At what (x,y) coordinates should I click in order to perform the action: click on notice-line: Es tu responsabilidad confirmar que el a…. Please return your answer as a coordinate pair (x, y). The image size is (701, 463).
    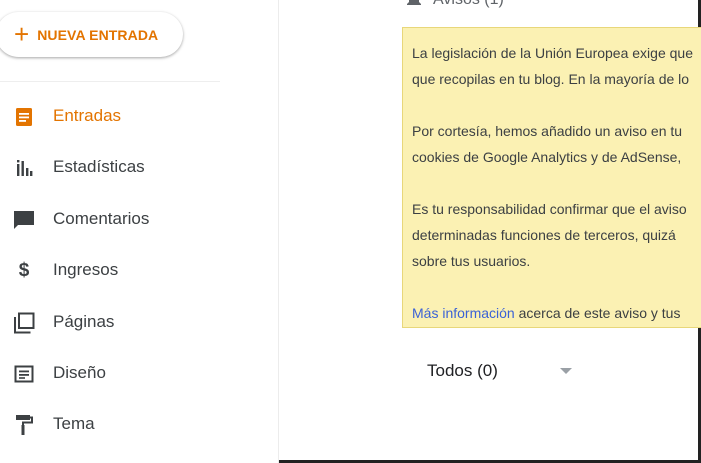
    Looking at the image, I should click on (549, 209).